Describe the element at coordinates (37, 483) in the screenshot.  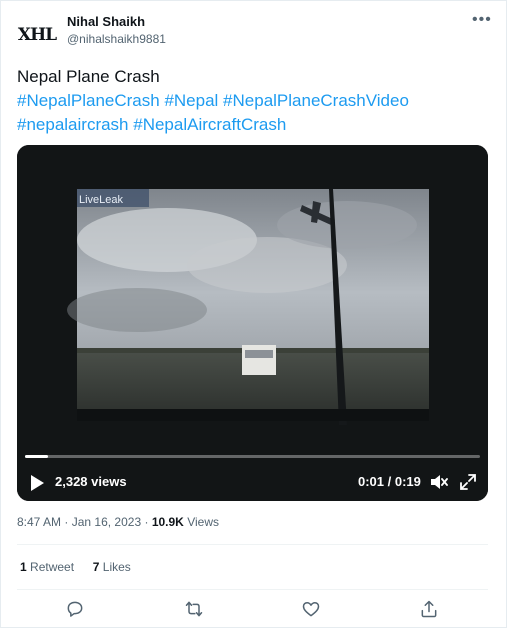
I see `play-icon` at that location.